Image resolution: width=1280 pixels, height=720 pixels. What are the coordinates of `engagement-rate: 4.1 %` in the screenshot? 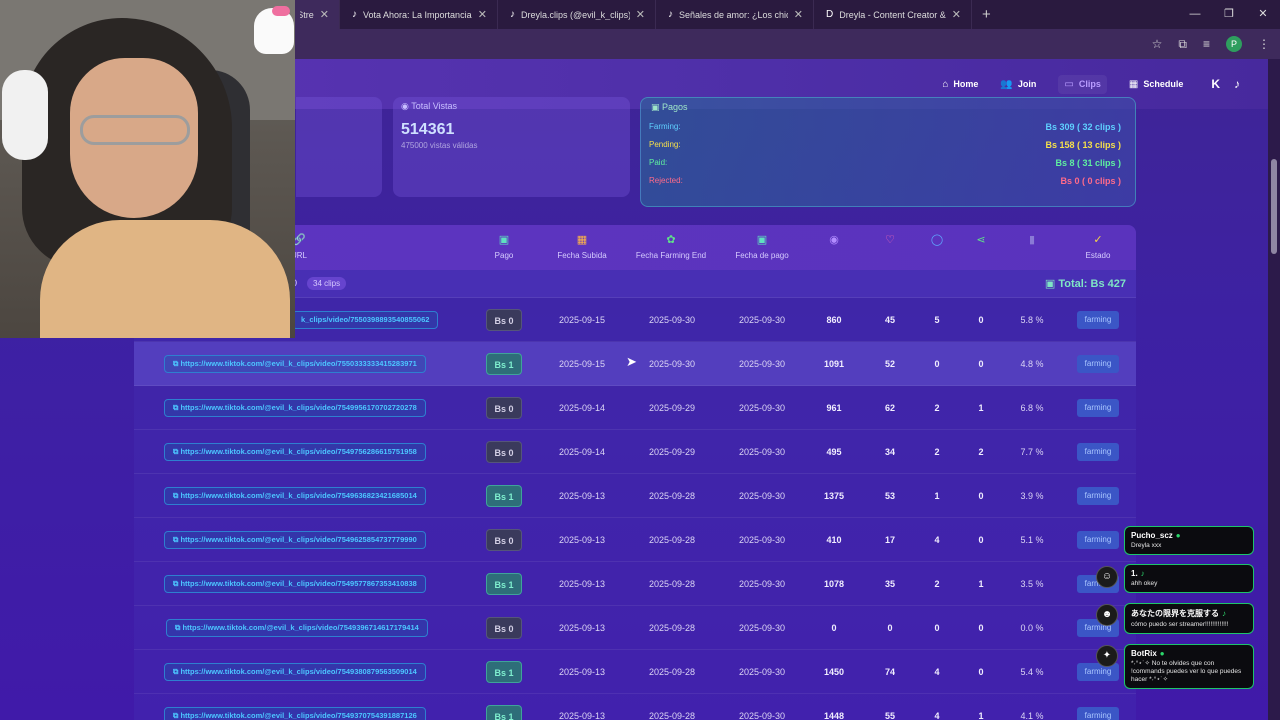 It's located at (1032, 715).